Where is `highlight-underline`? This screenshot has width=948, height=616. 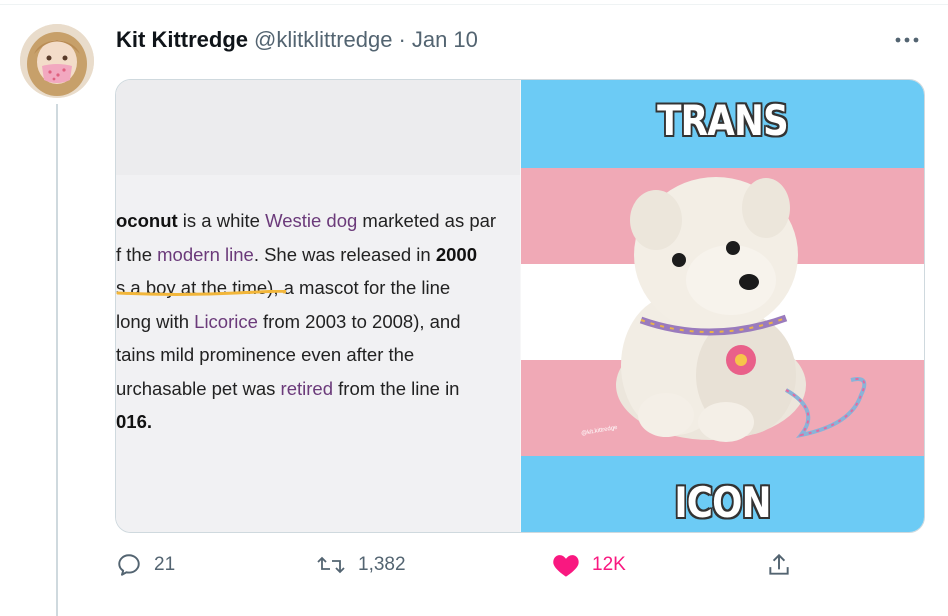
highlight-underline is located at coordinates (201, 293).